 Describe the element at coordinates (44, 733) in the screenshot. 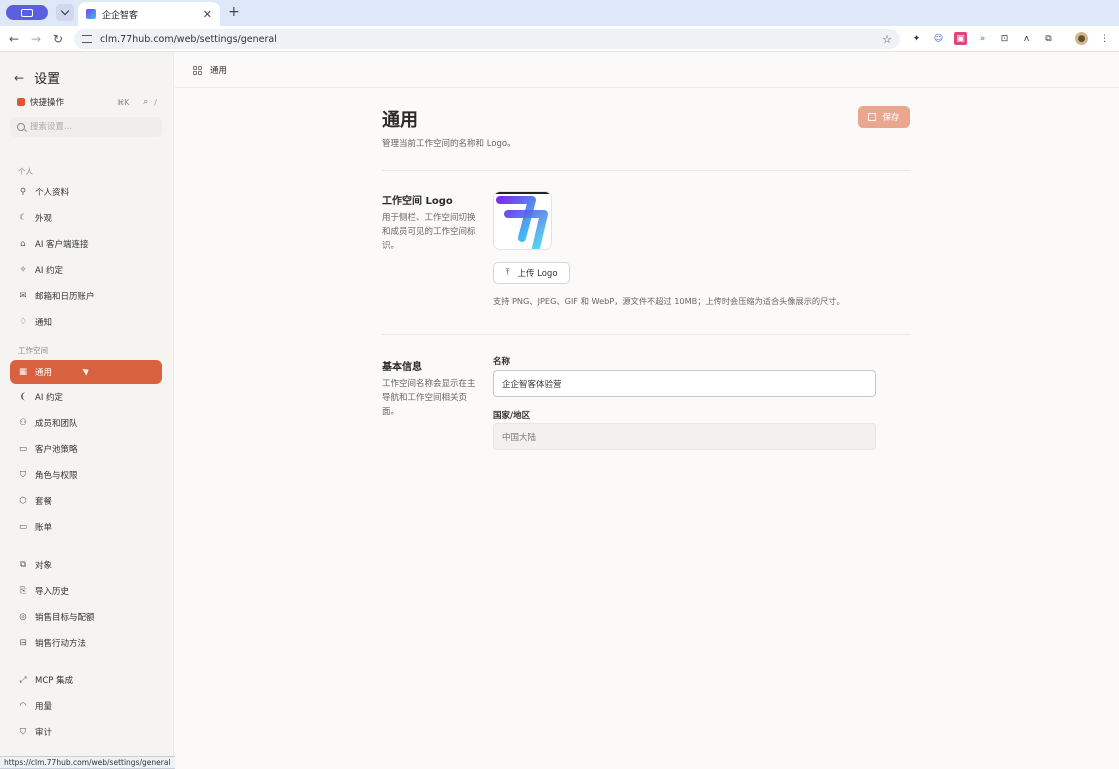

I see `sidebar-item-label: 审计` at that location.